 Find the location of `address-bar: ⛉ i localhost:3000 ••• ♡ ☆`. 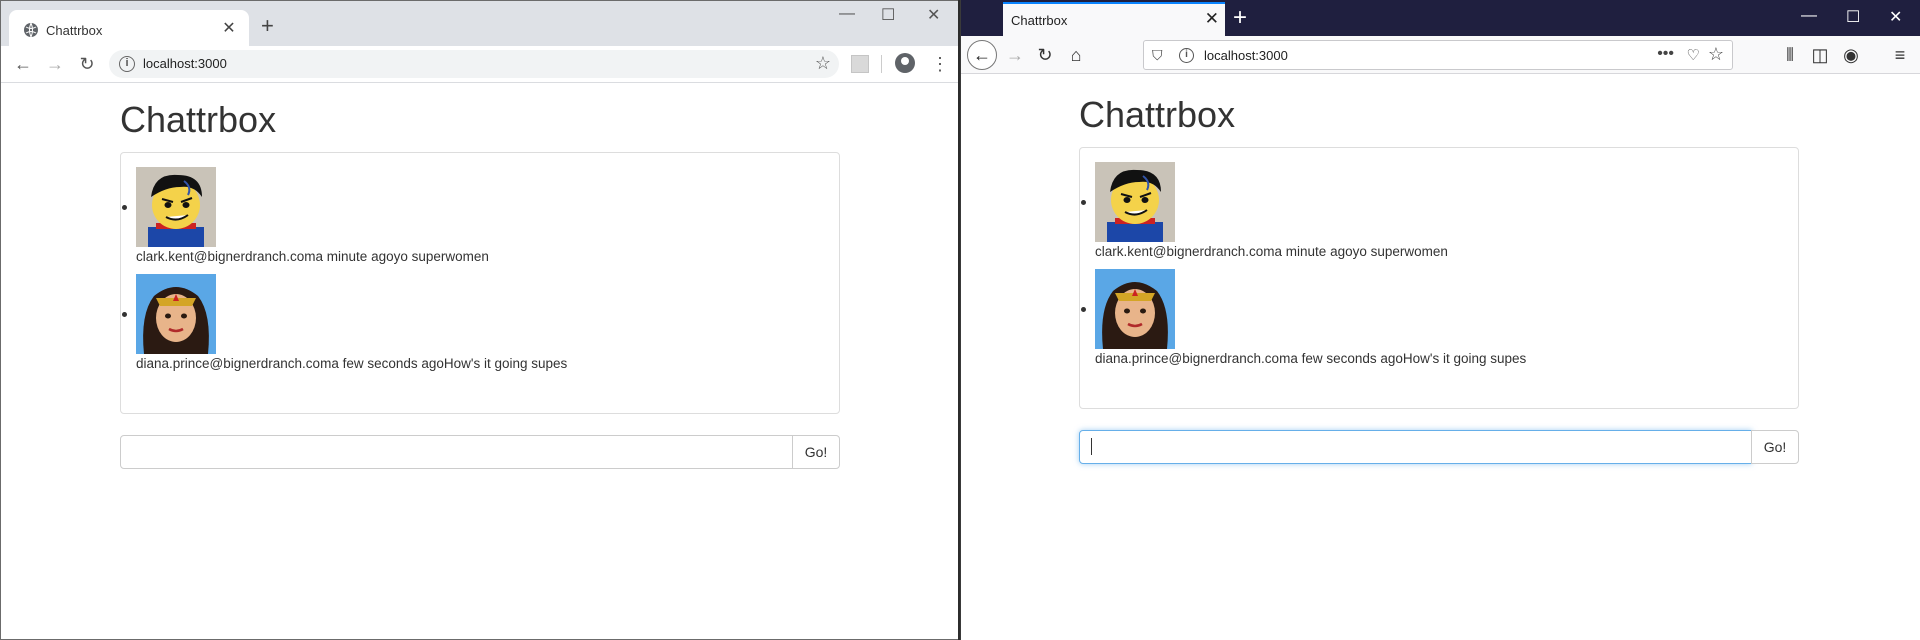

address-bar: ⛉ i localhost:3000 ••• ♡ ☆ is located at coordinates (1438, 55).